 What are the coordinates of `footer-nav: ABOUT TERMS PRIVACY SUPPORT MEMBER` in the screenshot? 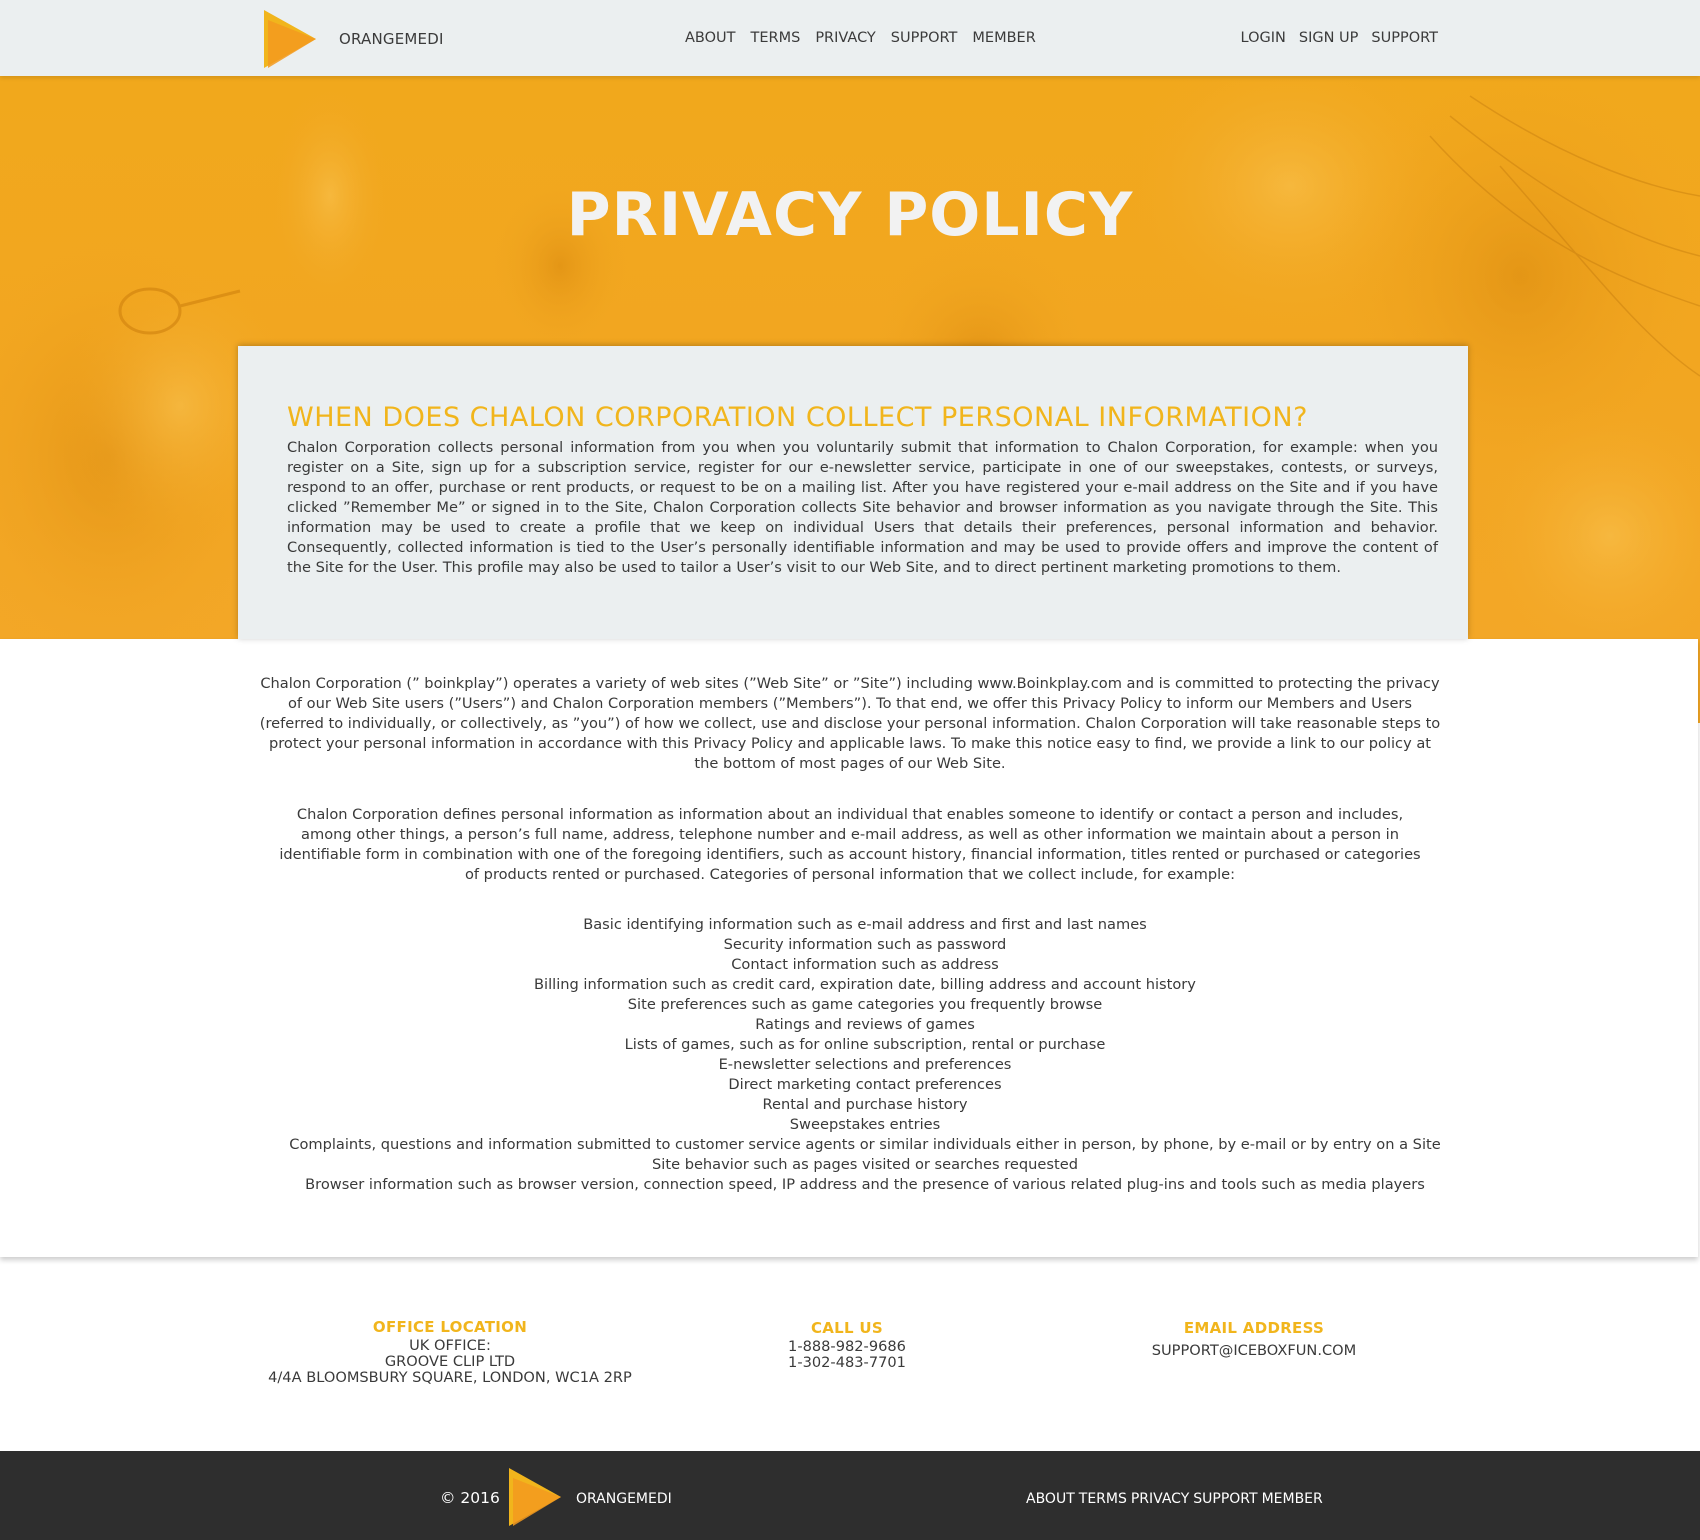 It's located at (1174, 1499).